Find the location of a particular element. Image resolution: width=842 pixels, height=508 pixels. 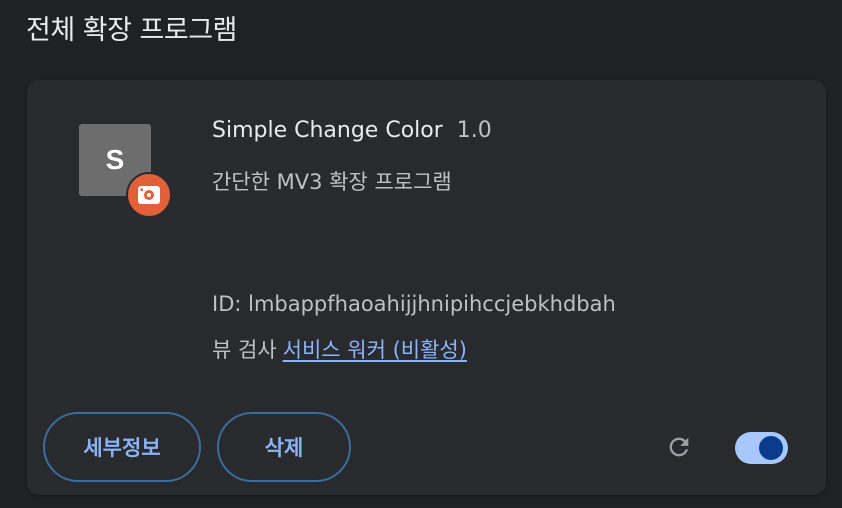

source-badge-icon is located at coordinates (149, 195).